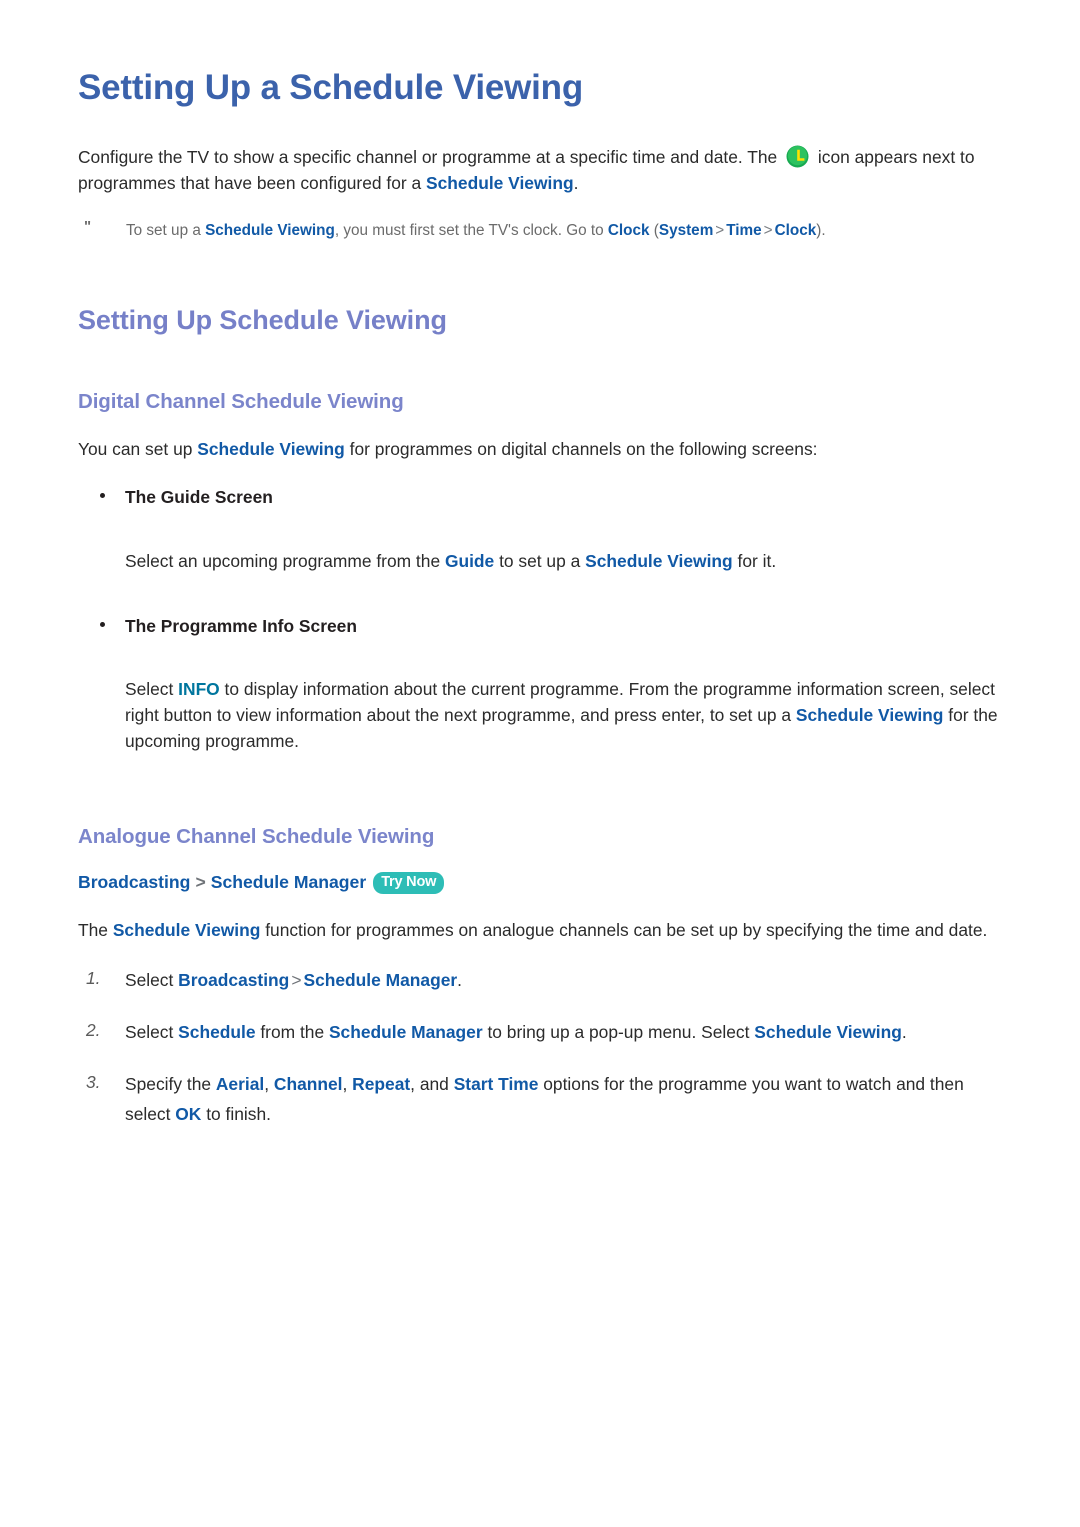 The width and height of the screenshot is (1080, 1527). I want to click on step2-link-schedule-manager: Schedule Manager, so click(406, 1032).